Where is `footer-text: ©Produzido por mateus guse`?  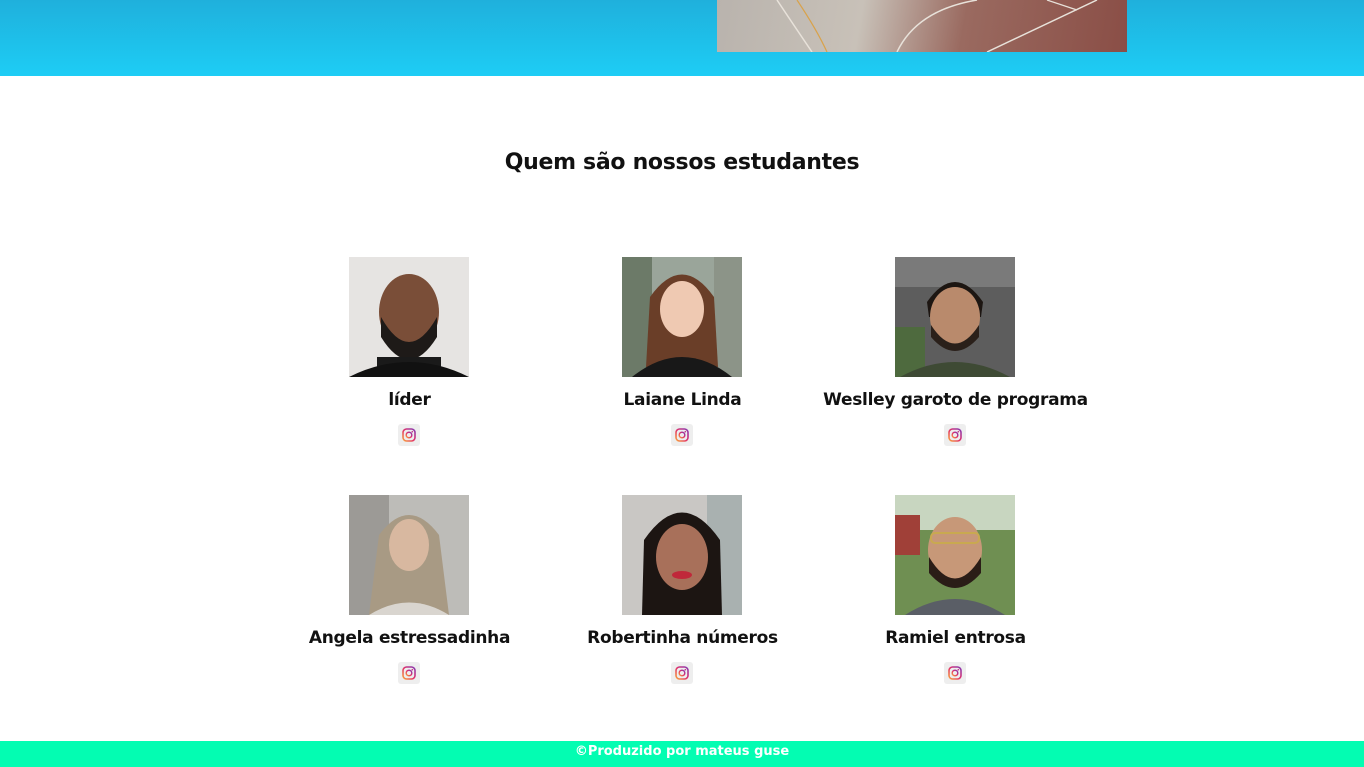
footer-text: ©Produzido por mateus guse is located at coordinates (682, 751).